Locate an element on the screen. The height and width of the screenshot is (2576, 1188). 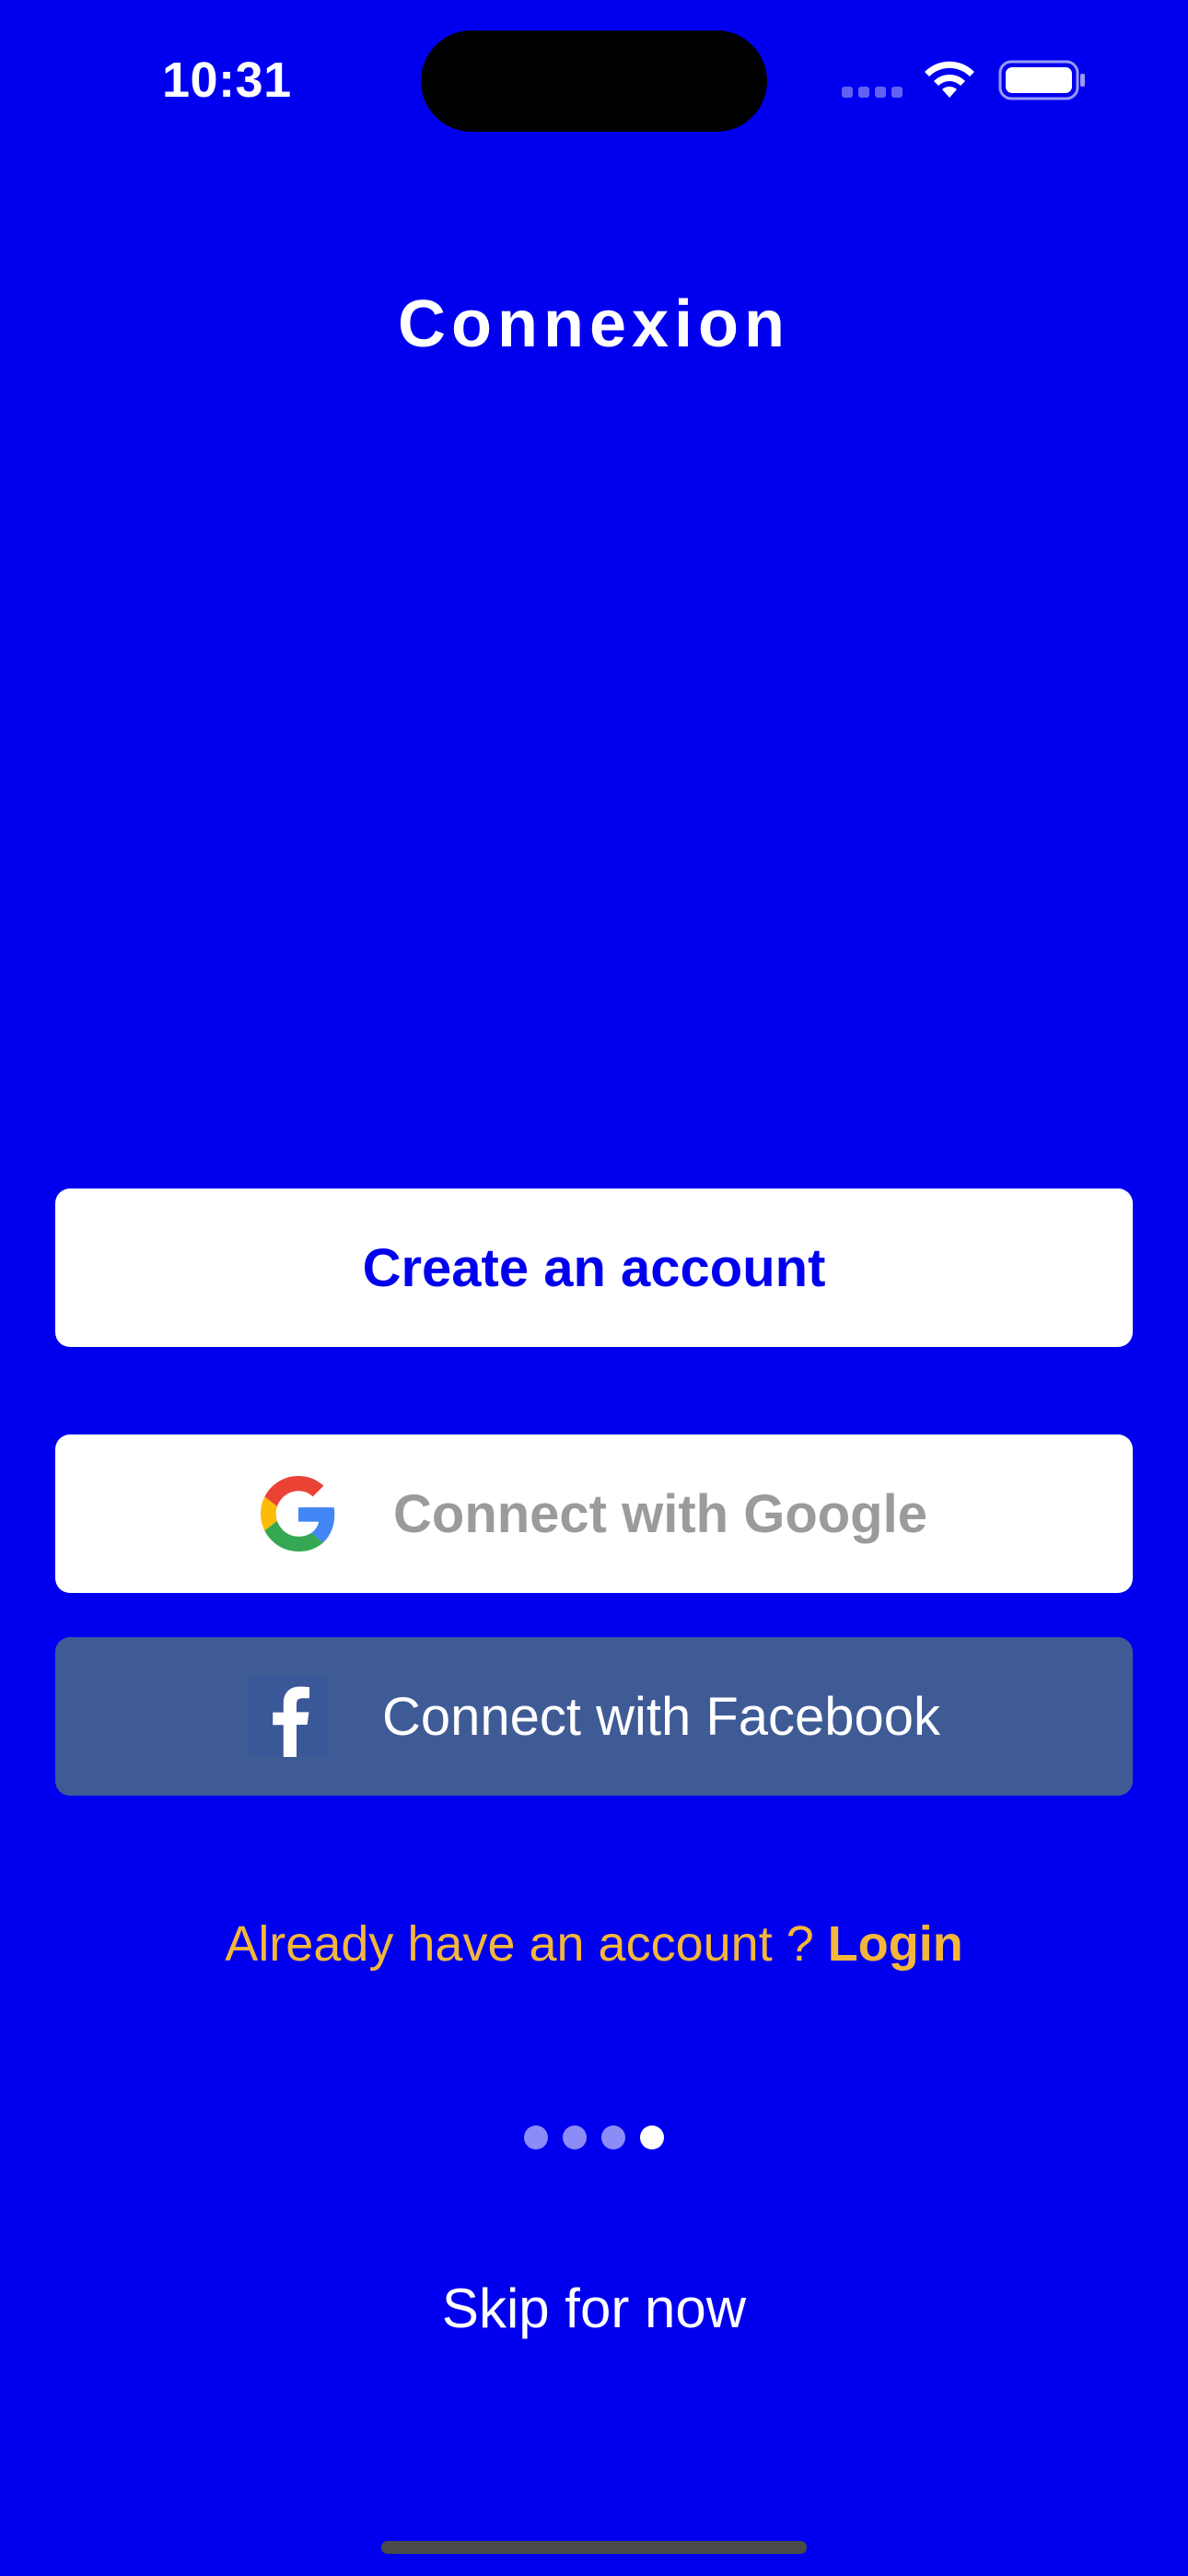
connect-facebook-button: Connect with Facebook is located at coordinates (594, 1716).